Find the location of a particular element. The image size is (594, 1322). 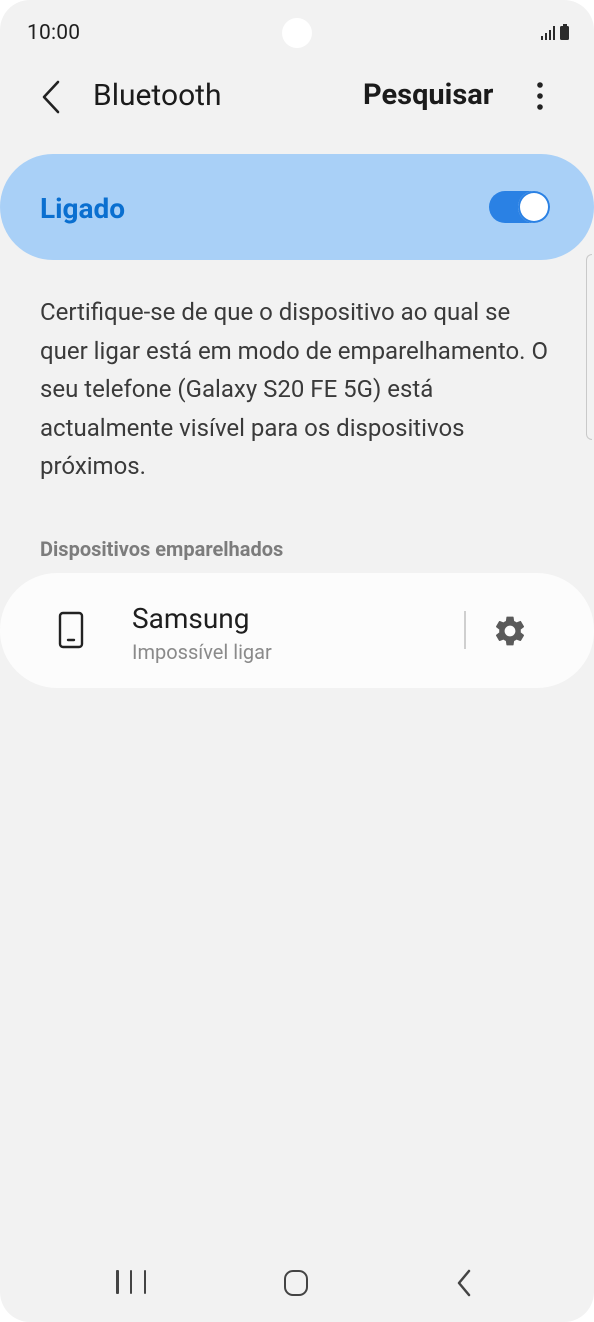

device-status: Impossível ligar is located at coordinates (202, 652).